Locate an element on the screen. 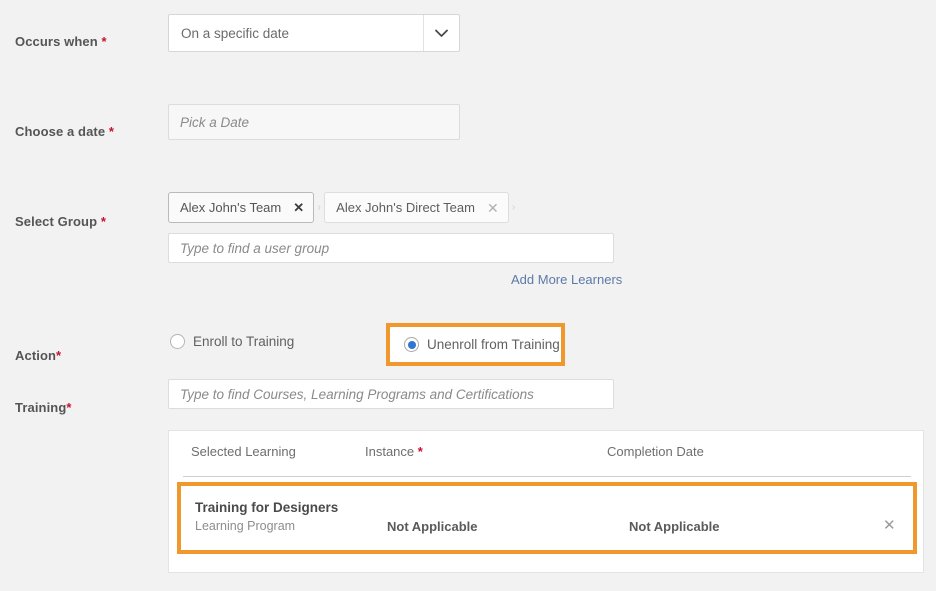  date-picker-input: Pick a Date is located at coordinates (314, 122).